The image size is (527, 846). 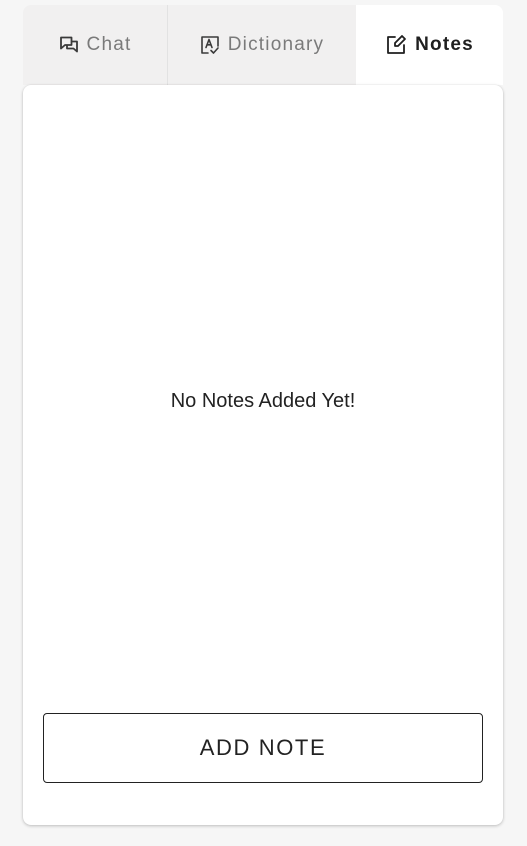 I want to click on tab-chat: Chat, so click(x=95, y=45).